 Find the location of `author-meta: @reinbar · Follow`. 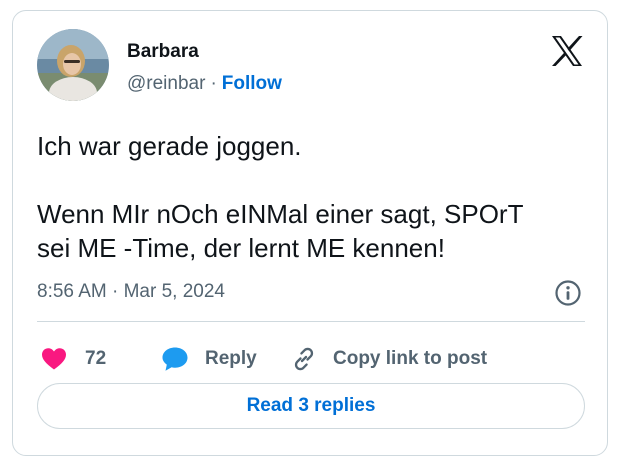

author-meta: @reinbar · Follow is located at coordinates (204, 84).